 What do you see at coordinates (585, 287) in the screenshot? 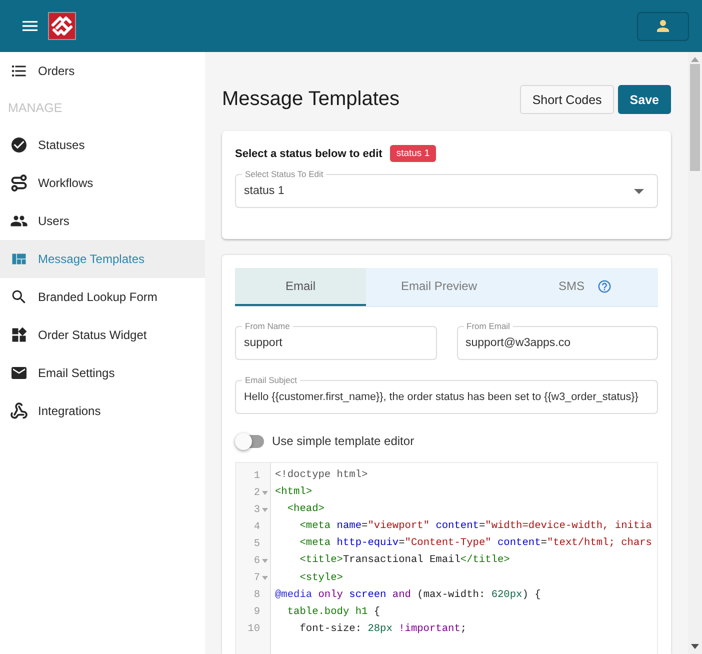
I see `tab: SMS` at bounding box center [585, 287].